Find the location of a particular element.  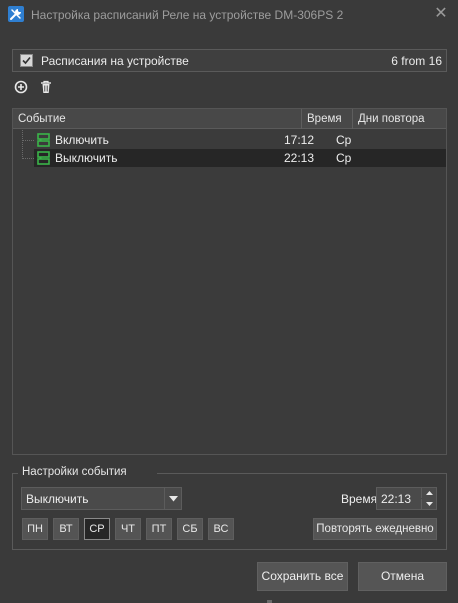

day-toggle-thu: ЧТ is located at coordinates (128, 529).